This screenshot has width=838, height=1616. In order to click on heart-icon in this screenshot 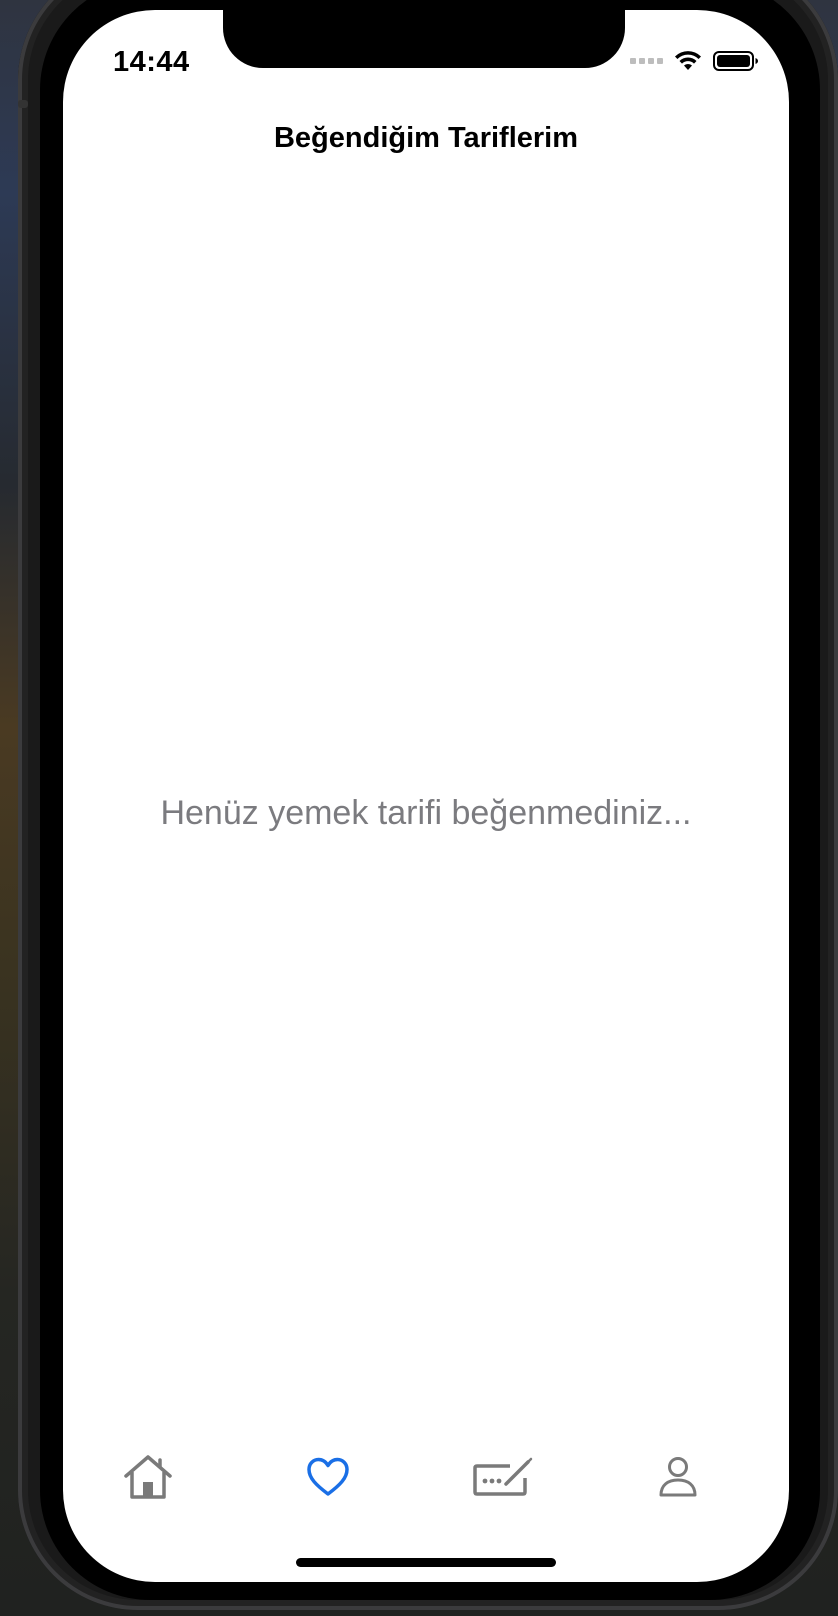, I will do `click(328, 1476)`.